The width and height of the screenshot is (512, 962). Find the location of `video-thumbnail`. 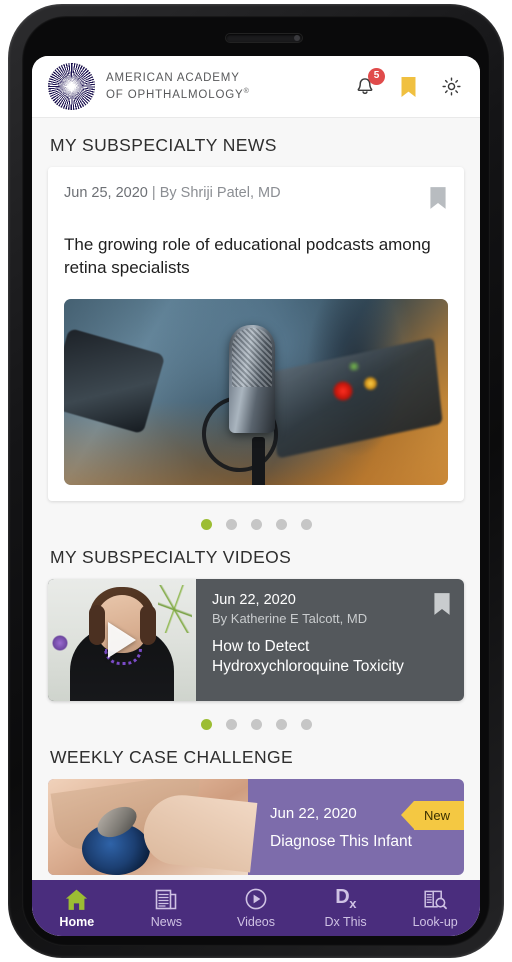

video-thumbnail is located at coordinates (122, 640).